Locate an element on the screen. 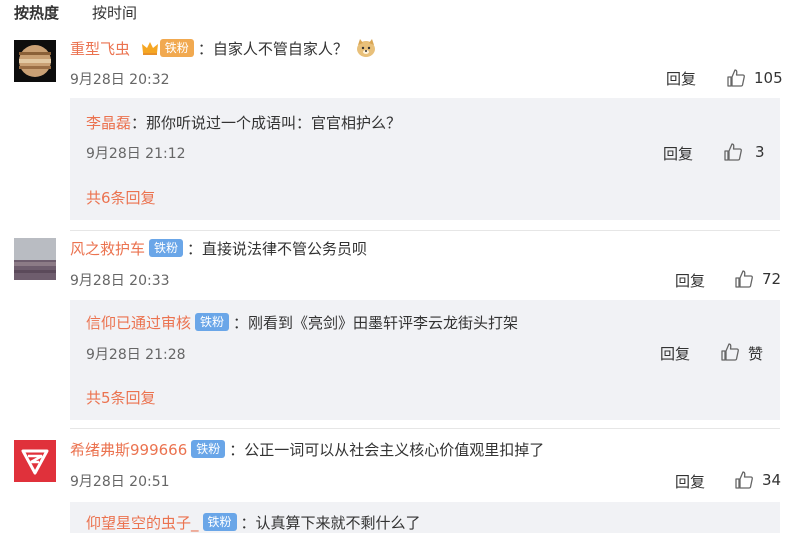 The width and height of the screenshot is (800, 533). reply-time: 9月28日 21:12 is located at coordinates (136, 154).